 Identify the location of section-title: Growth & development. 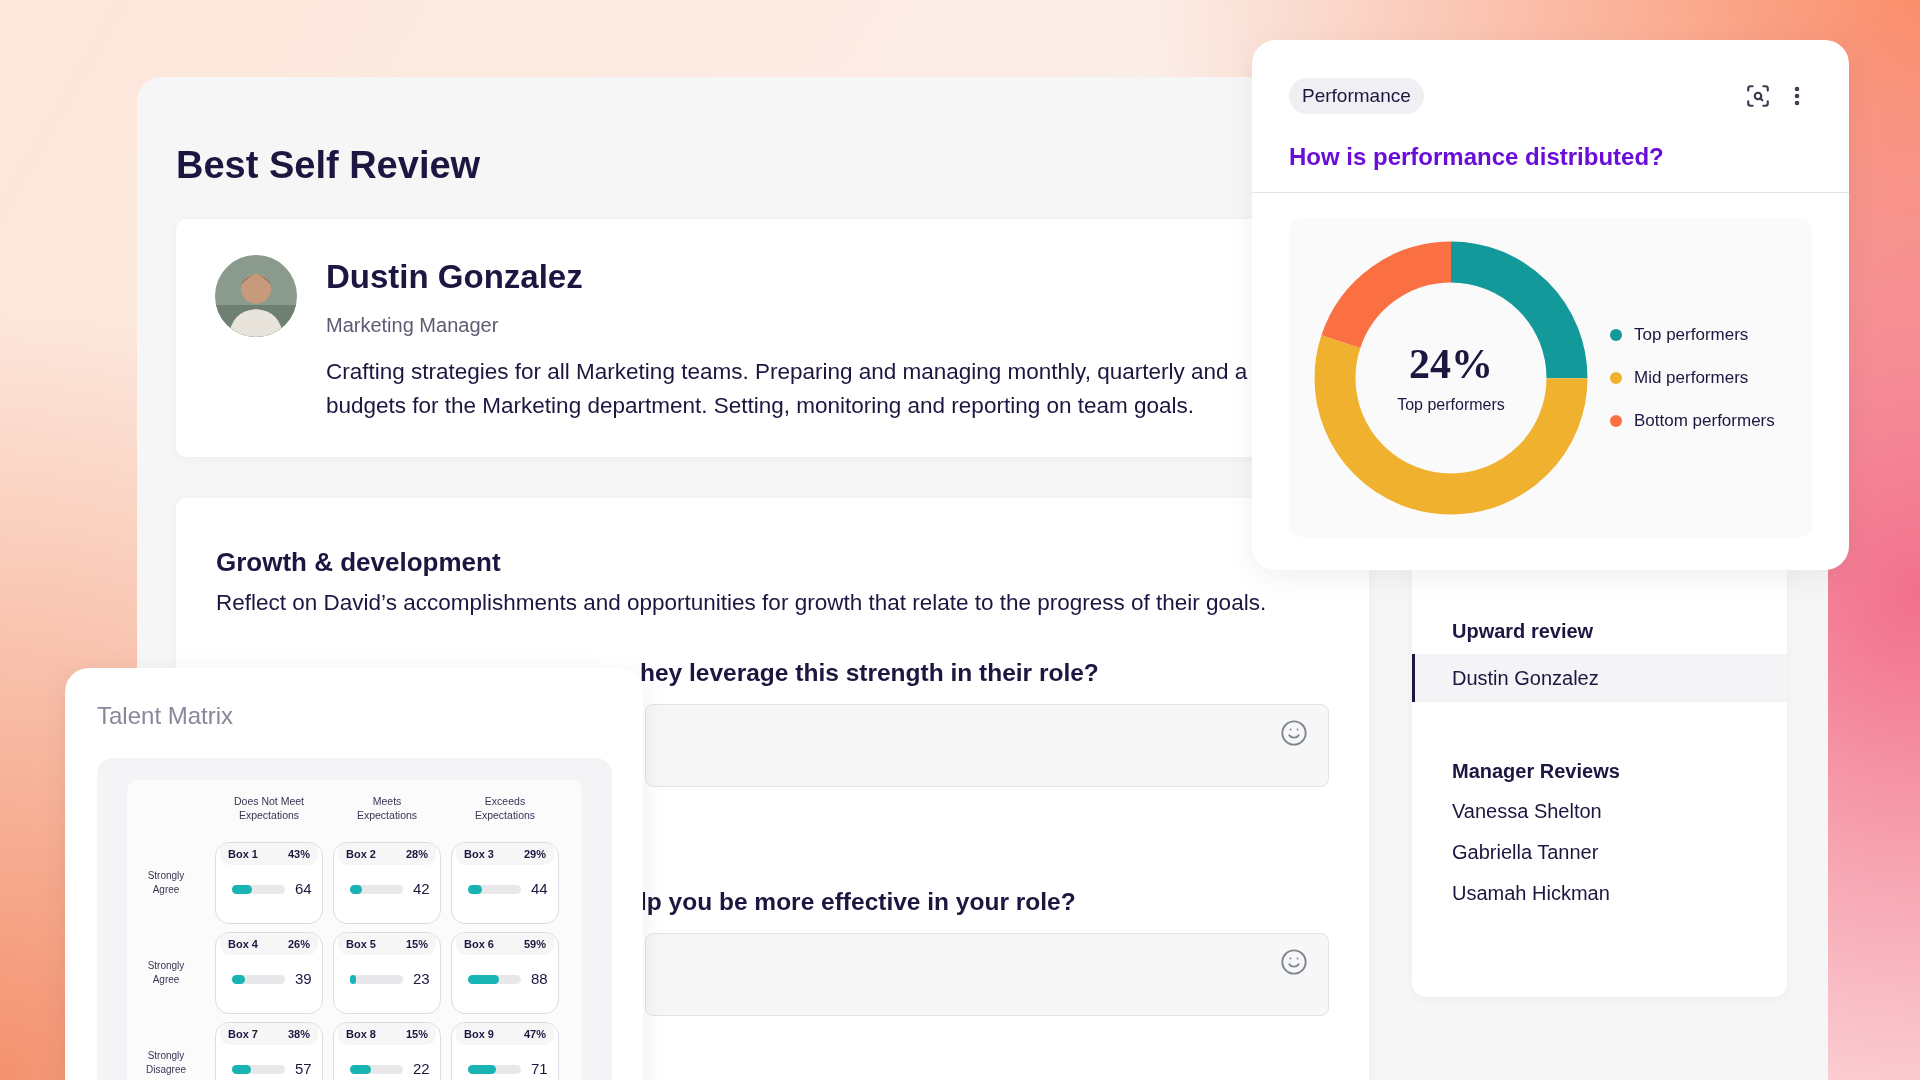
(359, 562).